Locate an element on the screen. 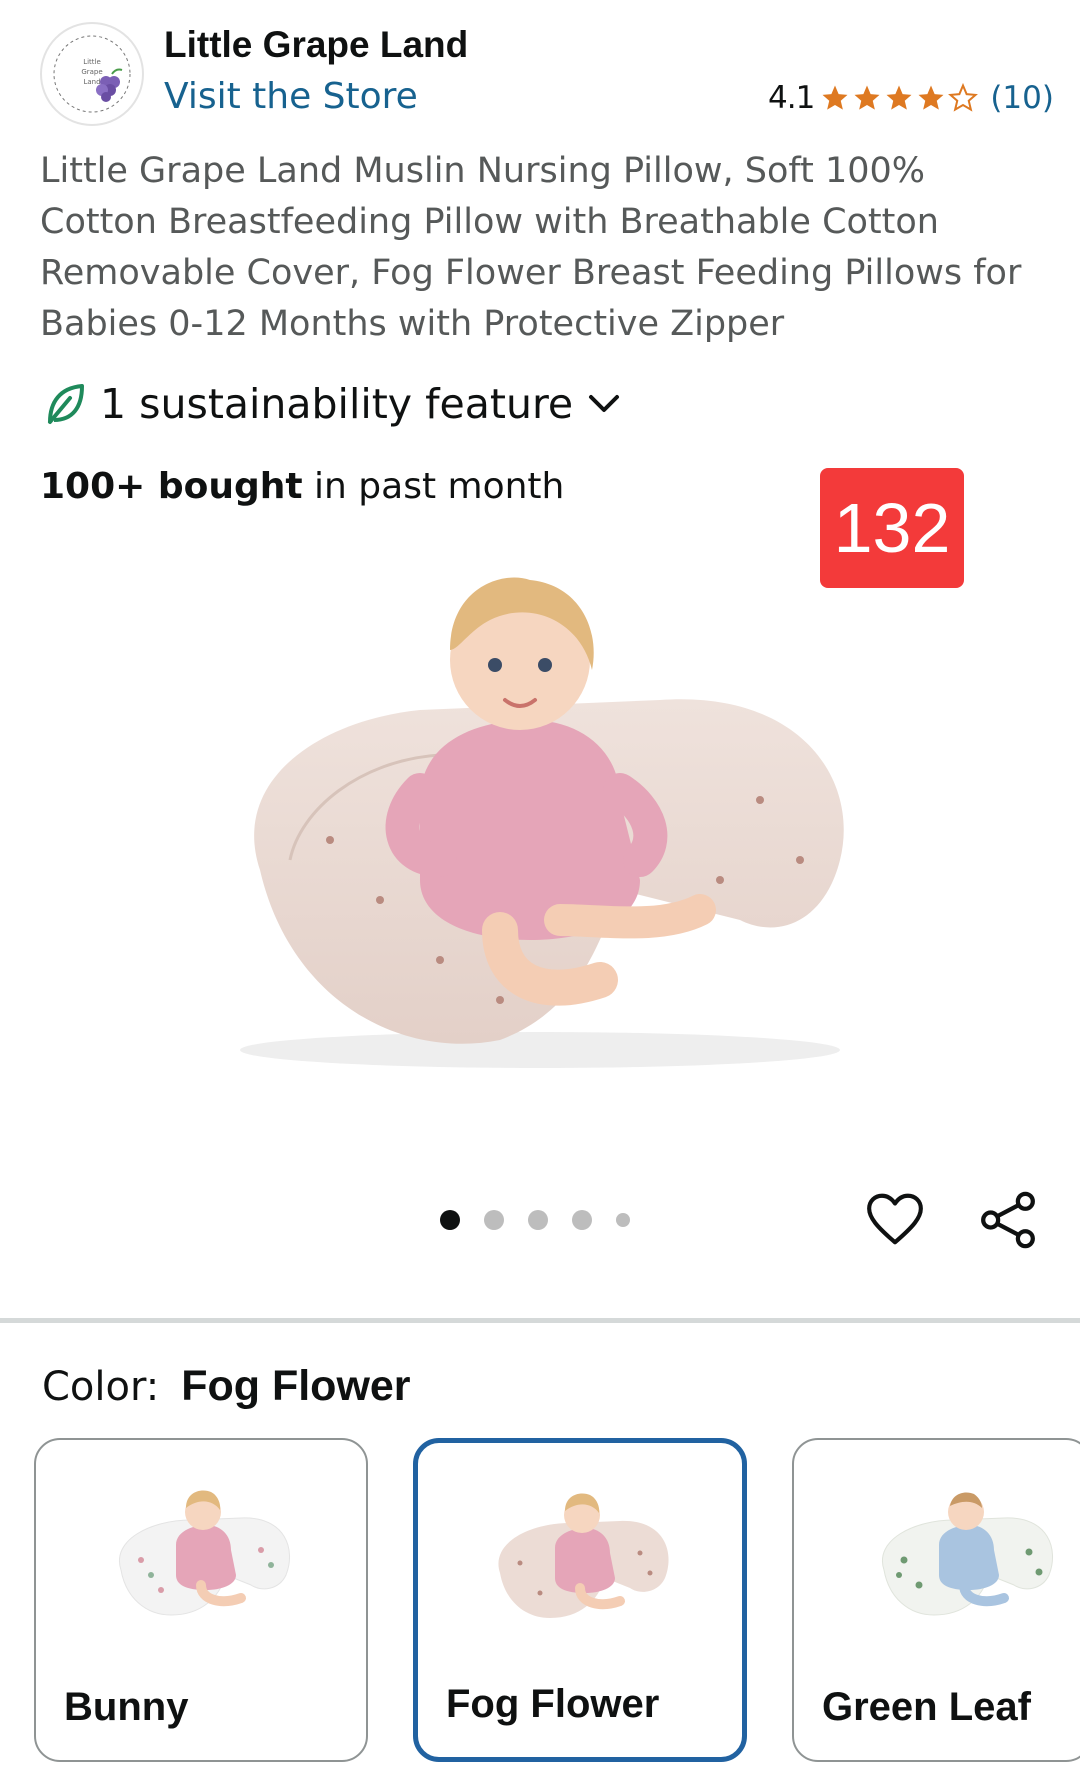  favorite-button is located at coordinates (895, 1219).